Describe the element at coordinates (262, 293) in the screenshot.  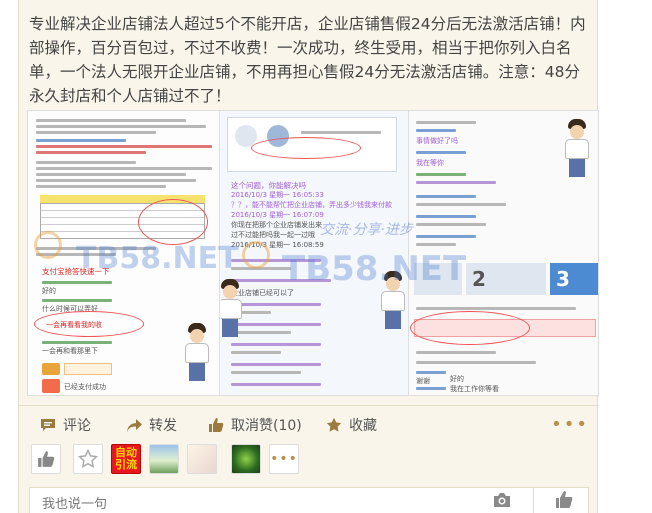
I see `chat-line: 企业店铺已经可以了` at that location.